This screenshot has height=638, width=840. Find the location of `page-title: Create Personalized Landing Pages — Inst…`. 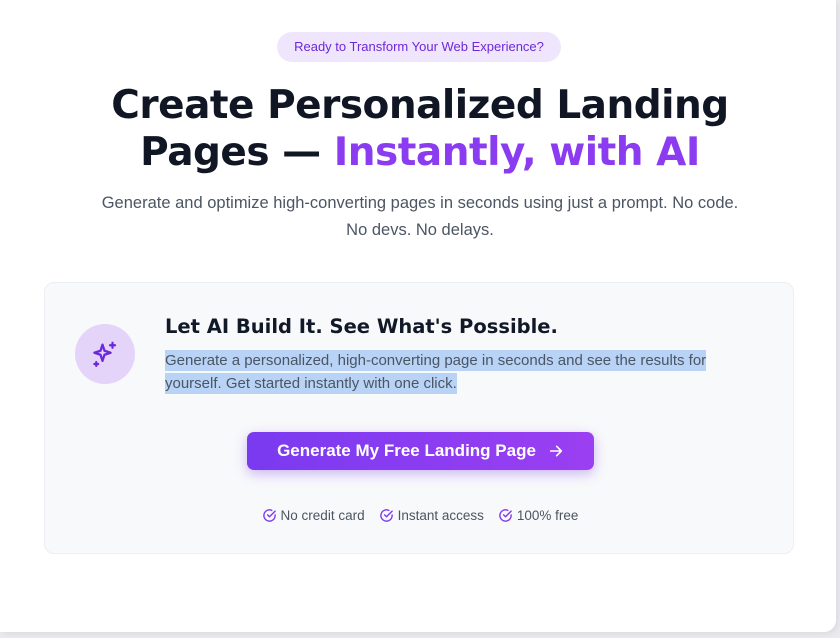

page-title: Create Personalized Landing Pages — Inst… is located at coordinates (420, 129).